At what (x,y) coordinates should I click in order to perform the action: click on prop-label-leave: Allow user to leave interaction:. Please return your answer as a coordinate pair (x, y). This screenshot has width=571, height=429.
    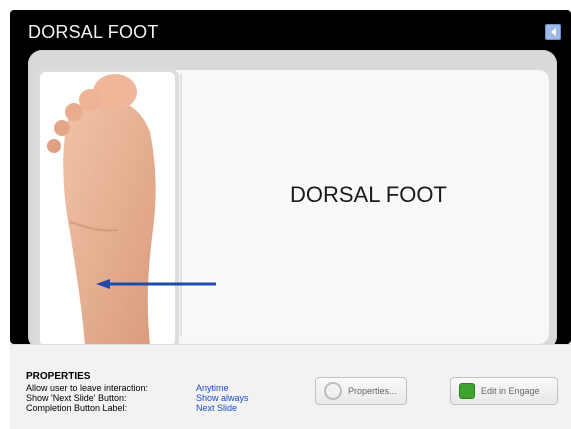
    Looking at the image, I should click on (87, 388).